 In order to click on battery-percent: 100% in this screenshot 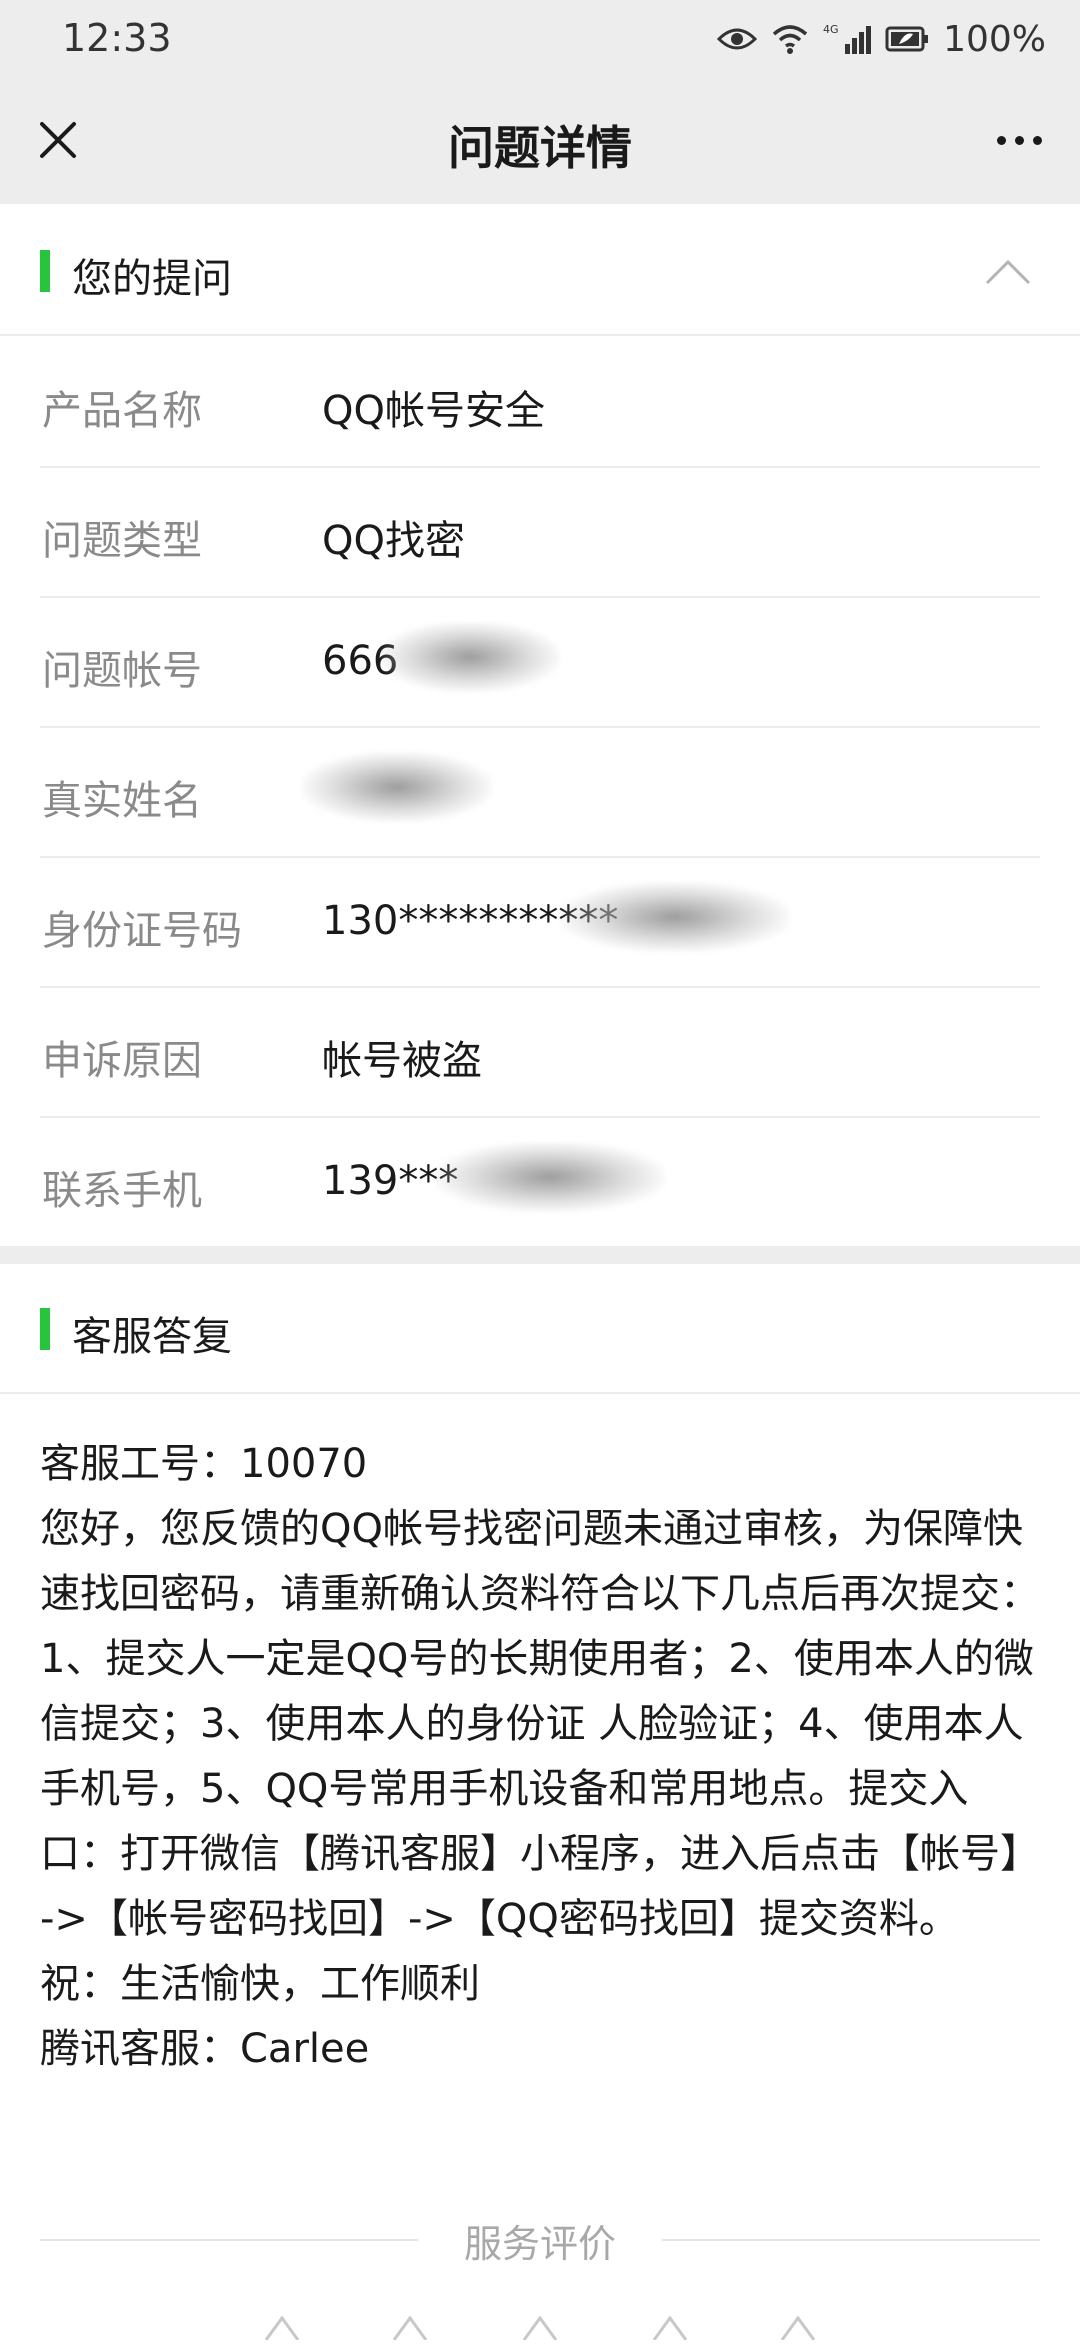, I will do `click(994, 39)`.